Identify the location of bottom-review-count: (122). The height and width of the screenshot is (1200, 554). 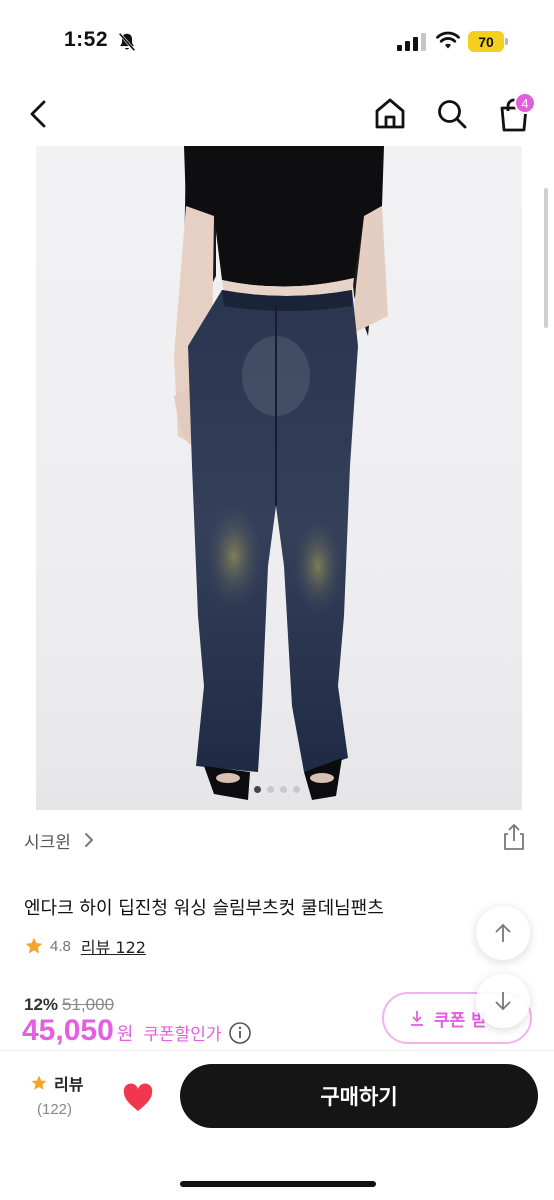
(55, 1109).